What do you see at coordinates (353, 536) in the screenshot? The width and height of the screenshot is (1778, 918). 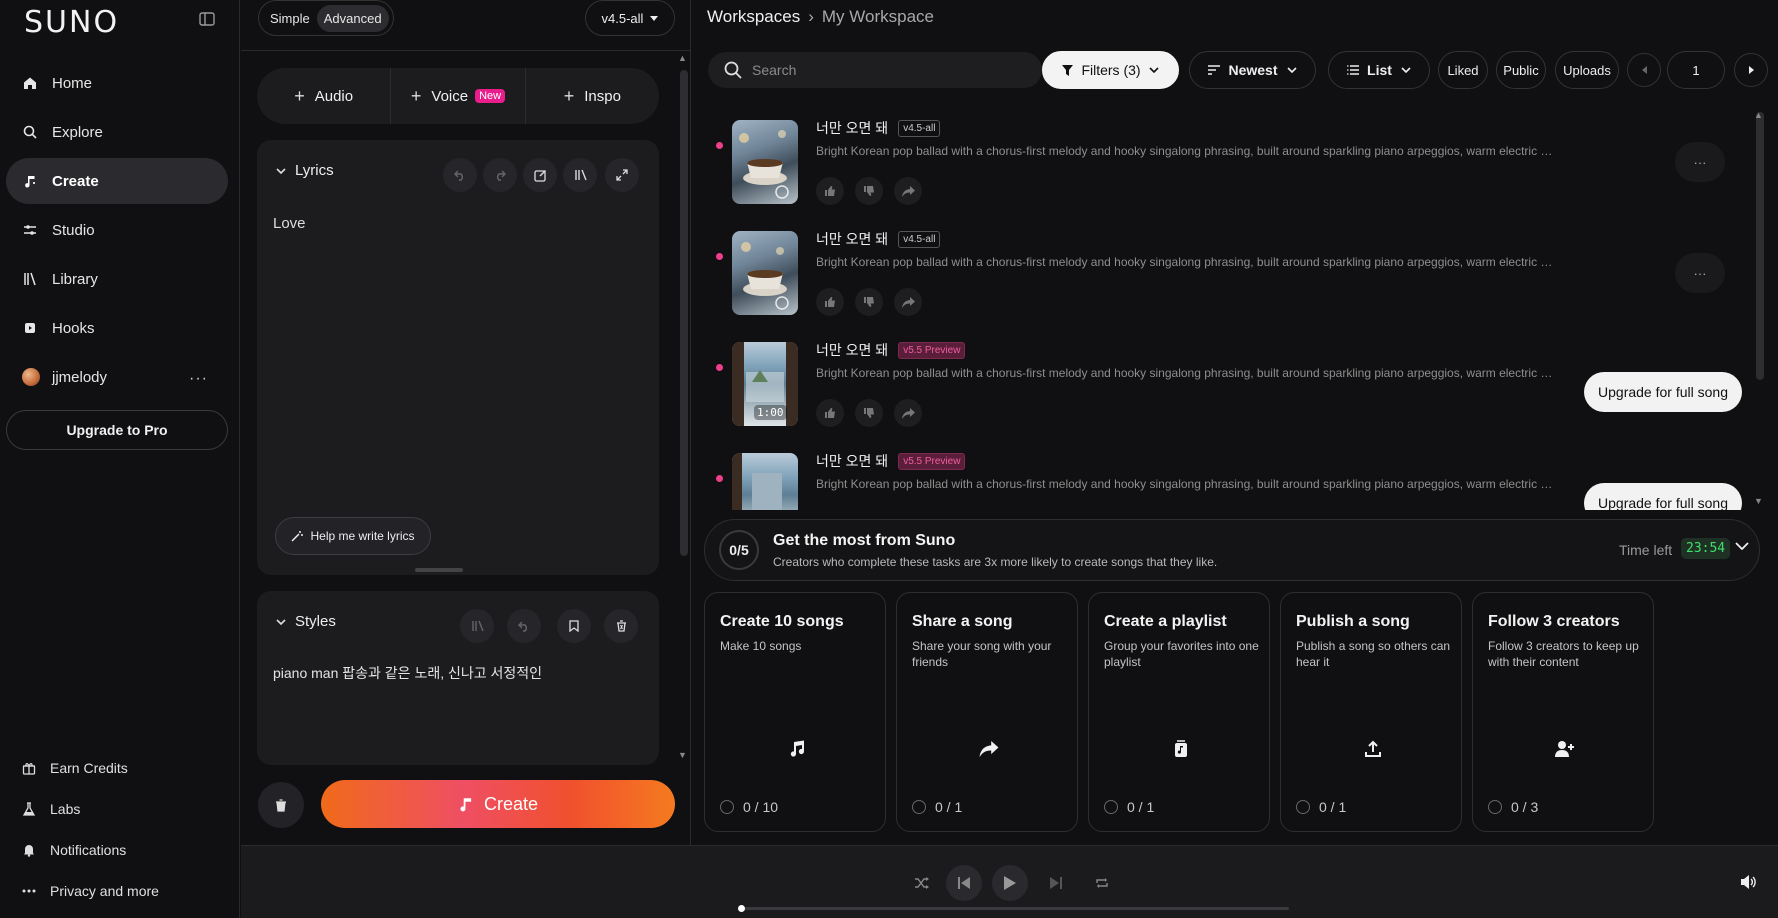 I see `help-write-lyrics-button: Help me write lyrics` at bounding box center [353, 536].